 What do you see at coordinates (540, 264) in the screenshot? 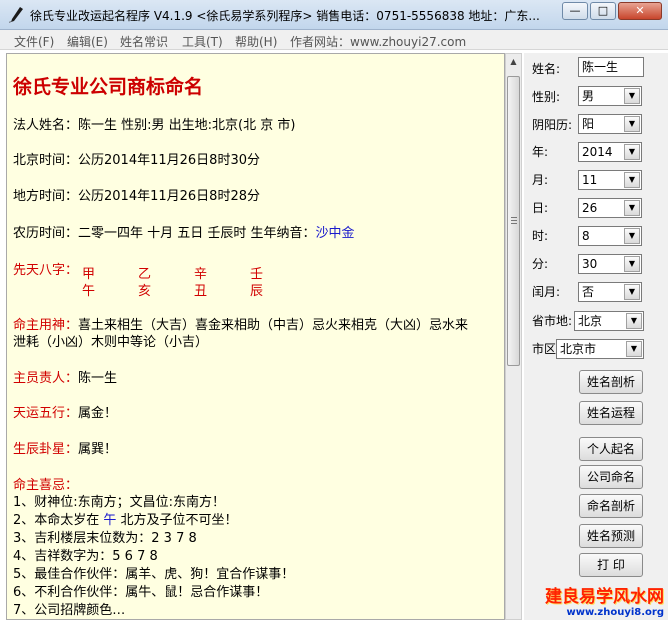
I see `minute-label: 分:` at bounding box center [540, 264].